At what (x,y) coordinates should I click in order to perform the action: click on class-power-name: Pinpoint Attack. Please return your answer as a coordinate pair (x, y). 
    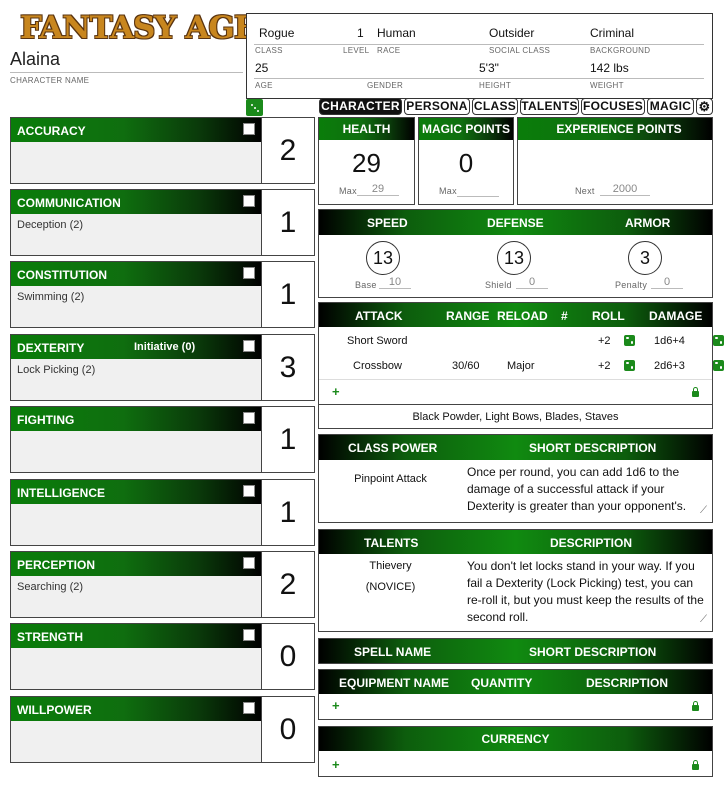
    Looking at the image, I should click on (390, 479).